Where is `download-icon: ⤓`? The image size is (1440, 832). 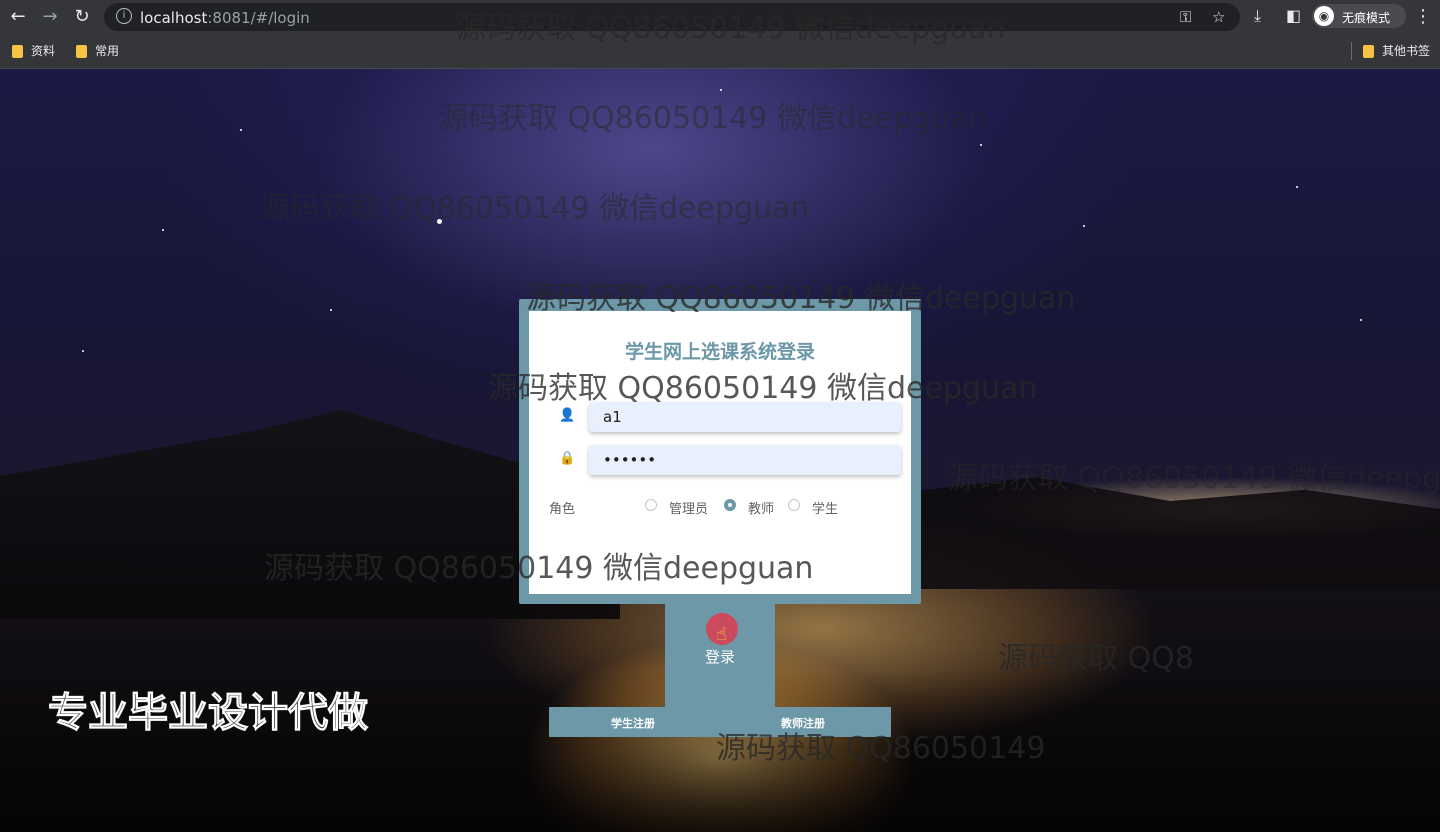
download-icon: ⤓ is located at coordinates (1257, 16).